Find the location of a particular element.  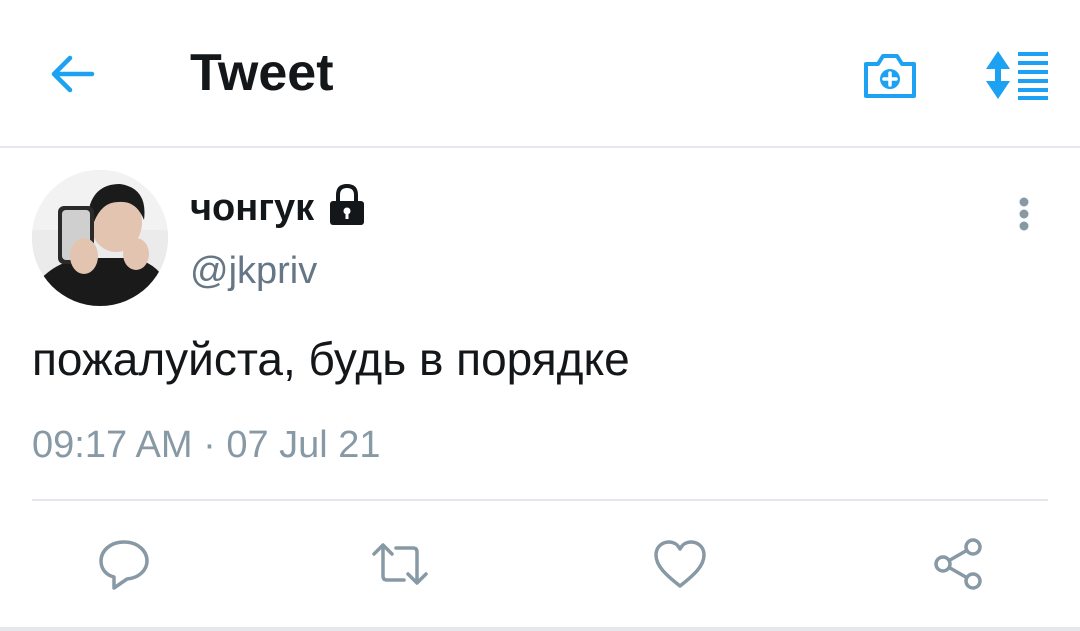

avatar is located at coordinates (100, 238).